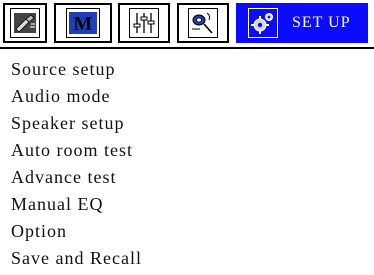 This screenshot has width=374, height=275. I want to click on tab-equalizer, so click(144, 23).